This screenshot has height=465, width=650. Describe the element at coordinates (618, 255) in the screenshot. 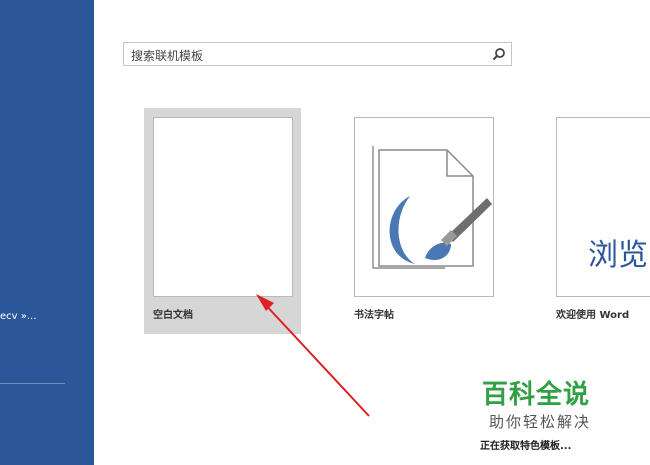

I see `welcome-thumbnail-text: 浏览` at that location.